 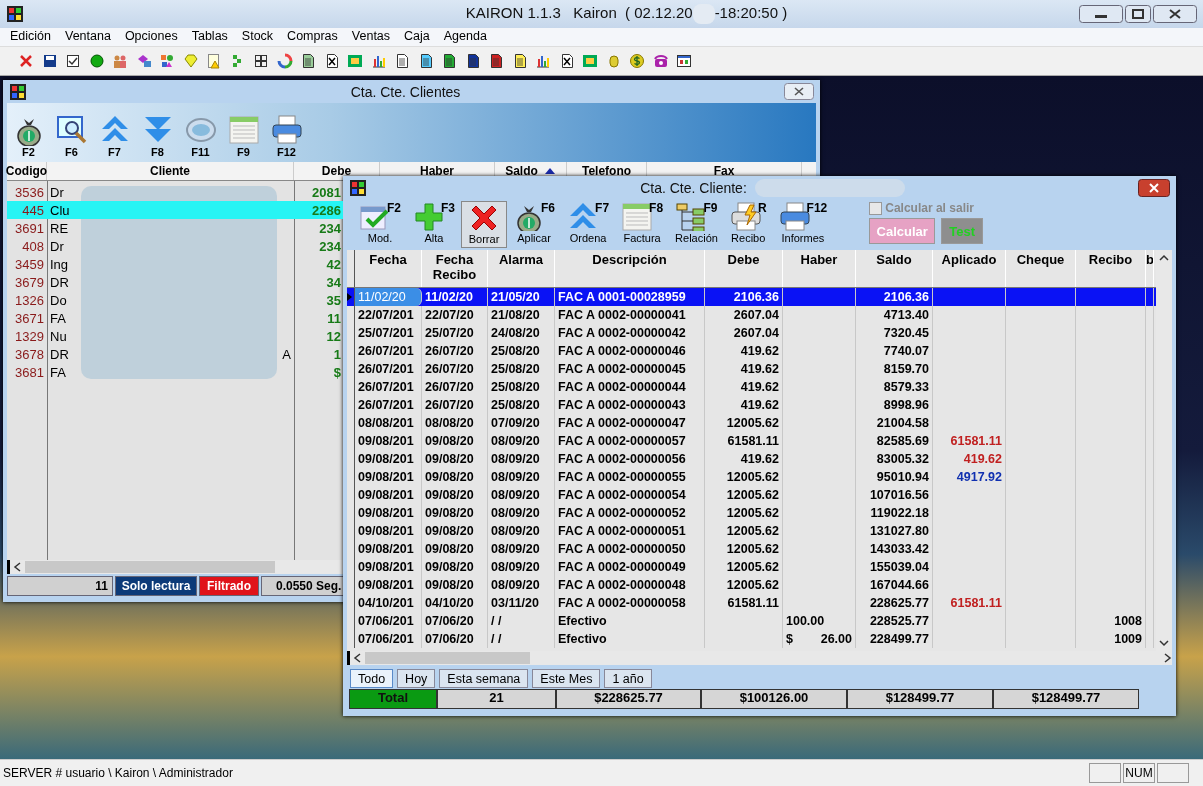 I want to click on menu-item: Opciones, so click(x=151, y=37).